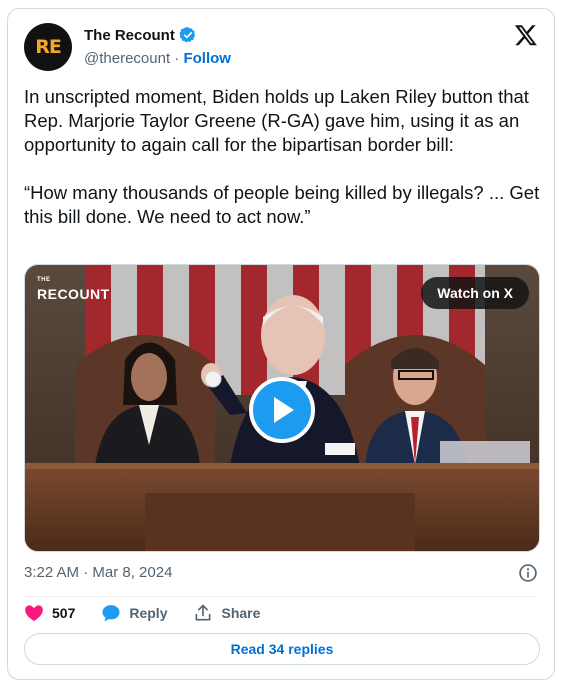 This screenshot has height=690, width=574. Describe the element at coordinates (34, 613) in the screenshot. I see `heart-icon` at that location.